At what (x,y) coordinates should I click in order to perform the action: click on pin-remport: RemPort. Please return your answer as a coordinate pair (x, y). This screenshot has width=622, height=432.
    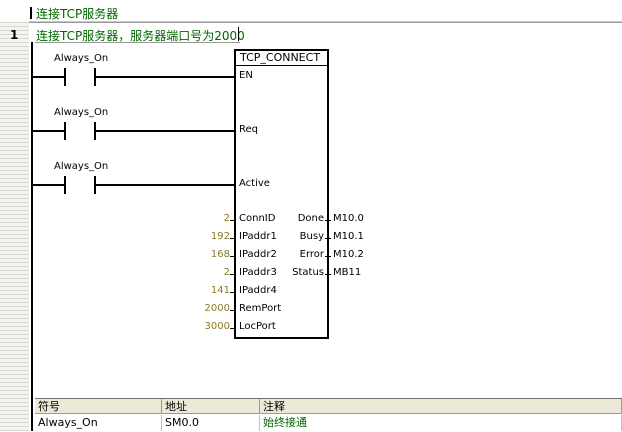
    Looking at the image, I should click on (260, 308).